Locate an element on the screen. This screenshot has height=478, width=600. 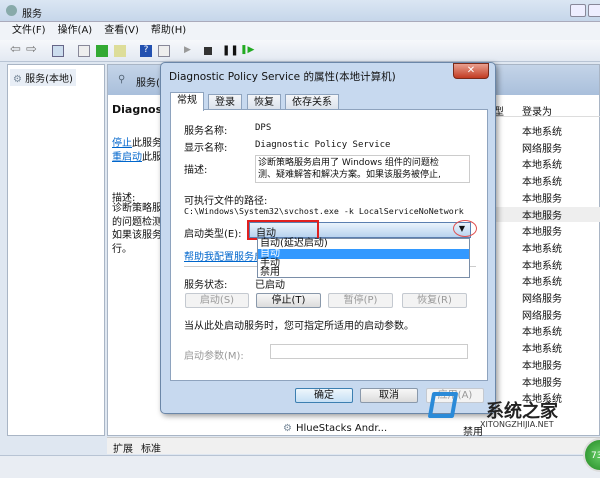
title-bar: 服务 is located at coordinates (300, 11).